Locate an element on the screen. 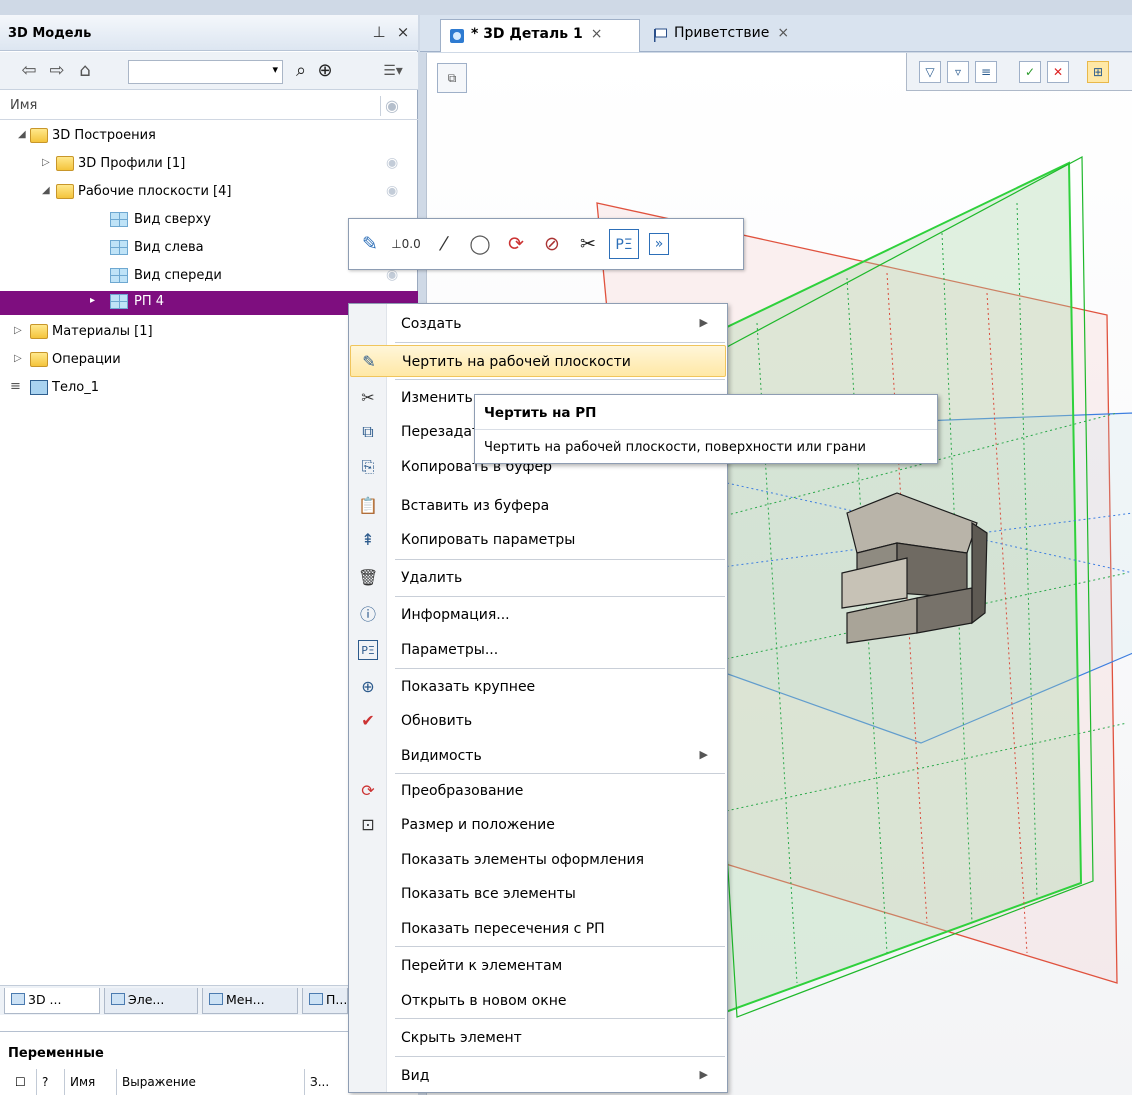 The height and width of the screenshot is (1095, 1132). variables-col-flag: ? is located at coordinates (49, 1082).